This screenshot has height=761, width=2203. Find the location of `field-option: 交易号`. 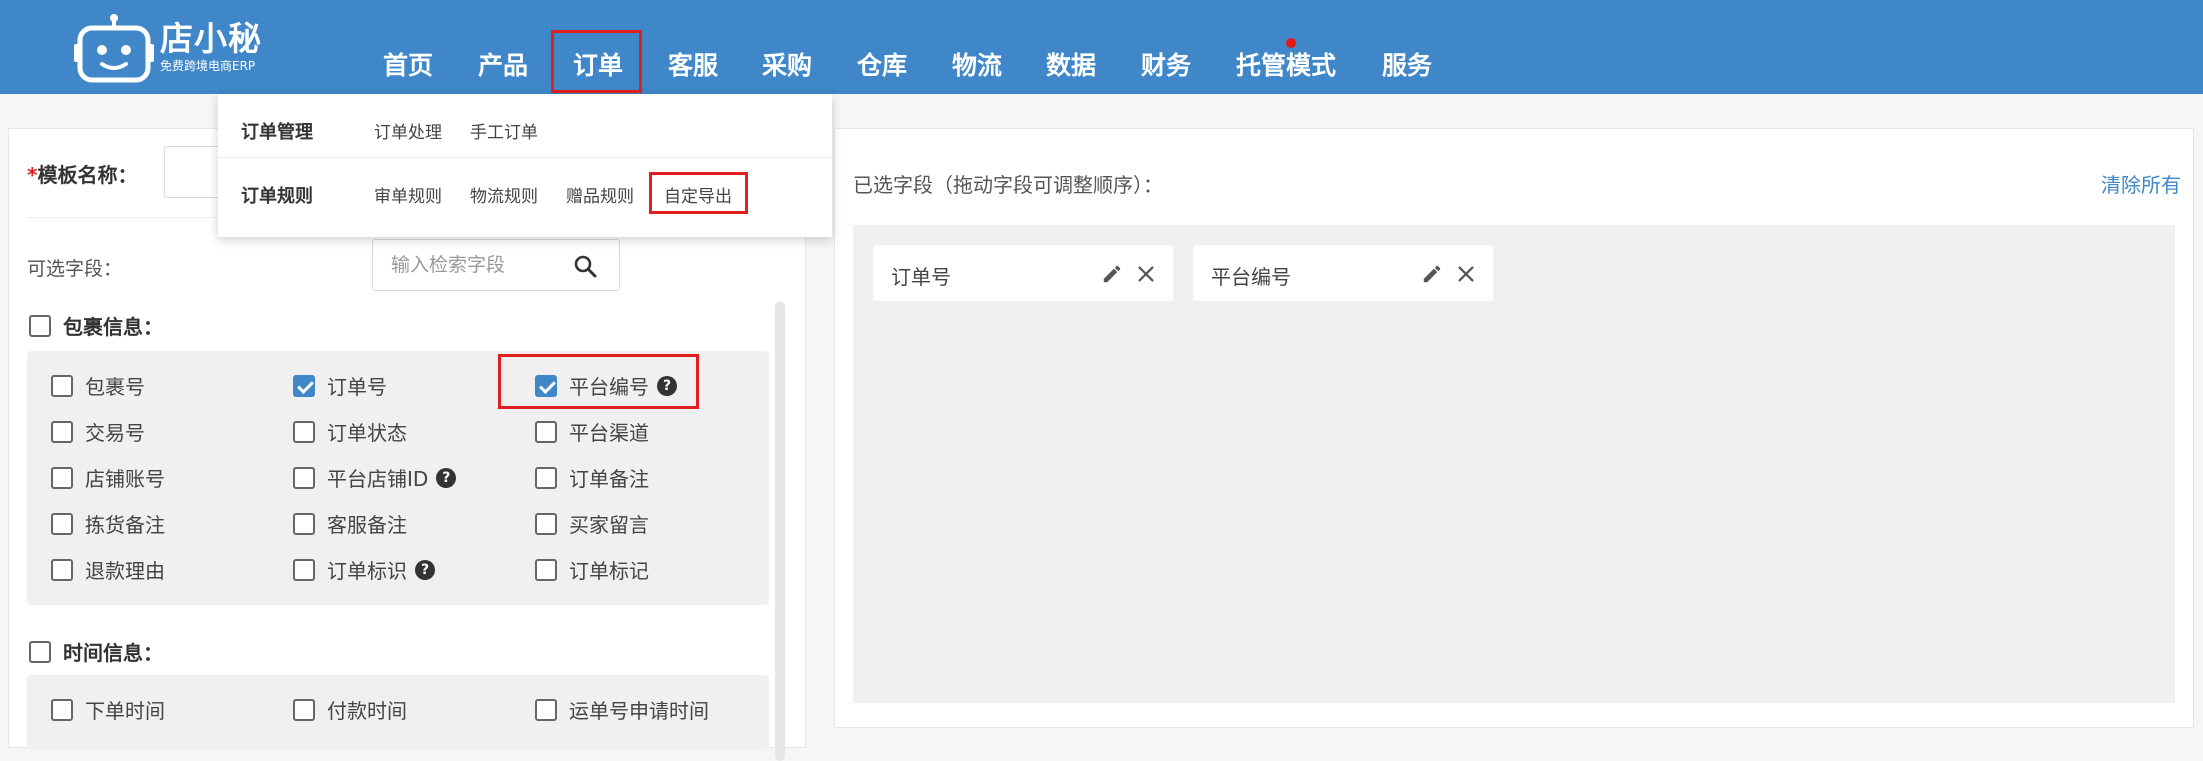

field-option: 交易号 is located at coordinates (98, 431).